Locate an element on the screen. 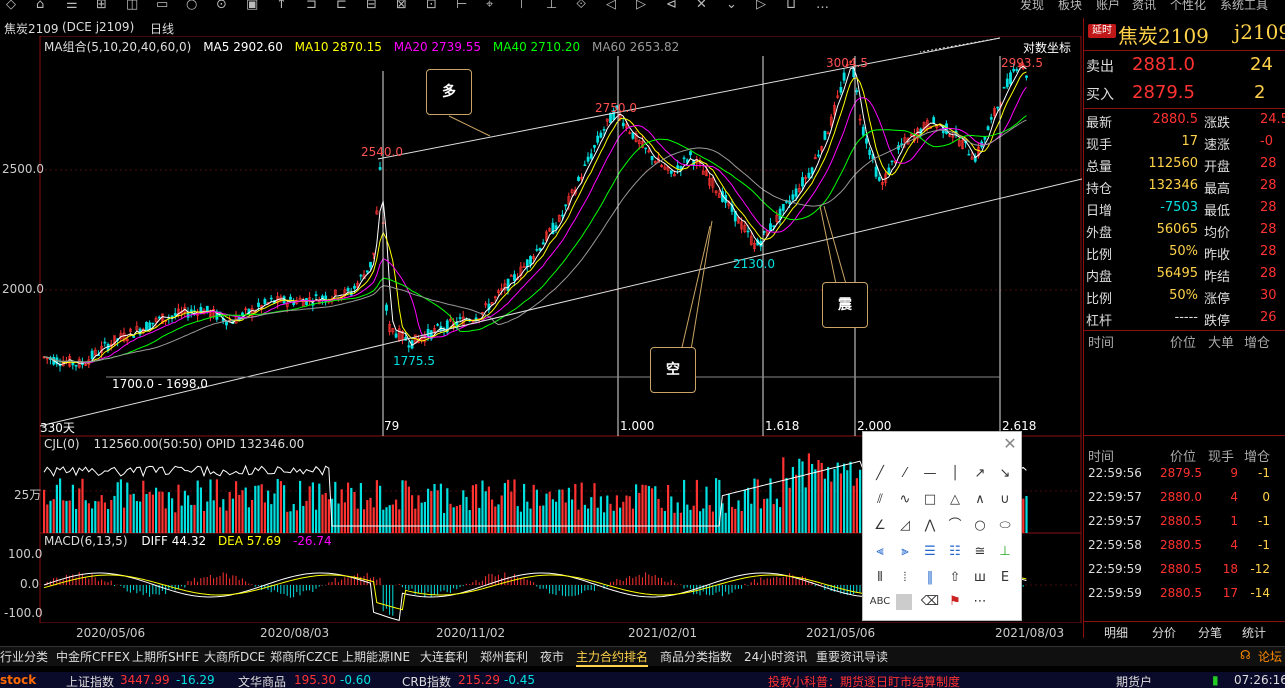 The image size is (1285, 688). cup-icon: ∪ is located at coordinates (1005, 500).